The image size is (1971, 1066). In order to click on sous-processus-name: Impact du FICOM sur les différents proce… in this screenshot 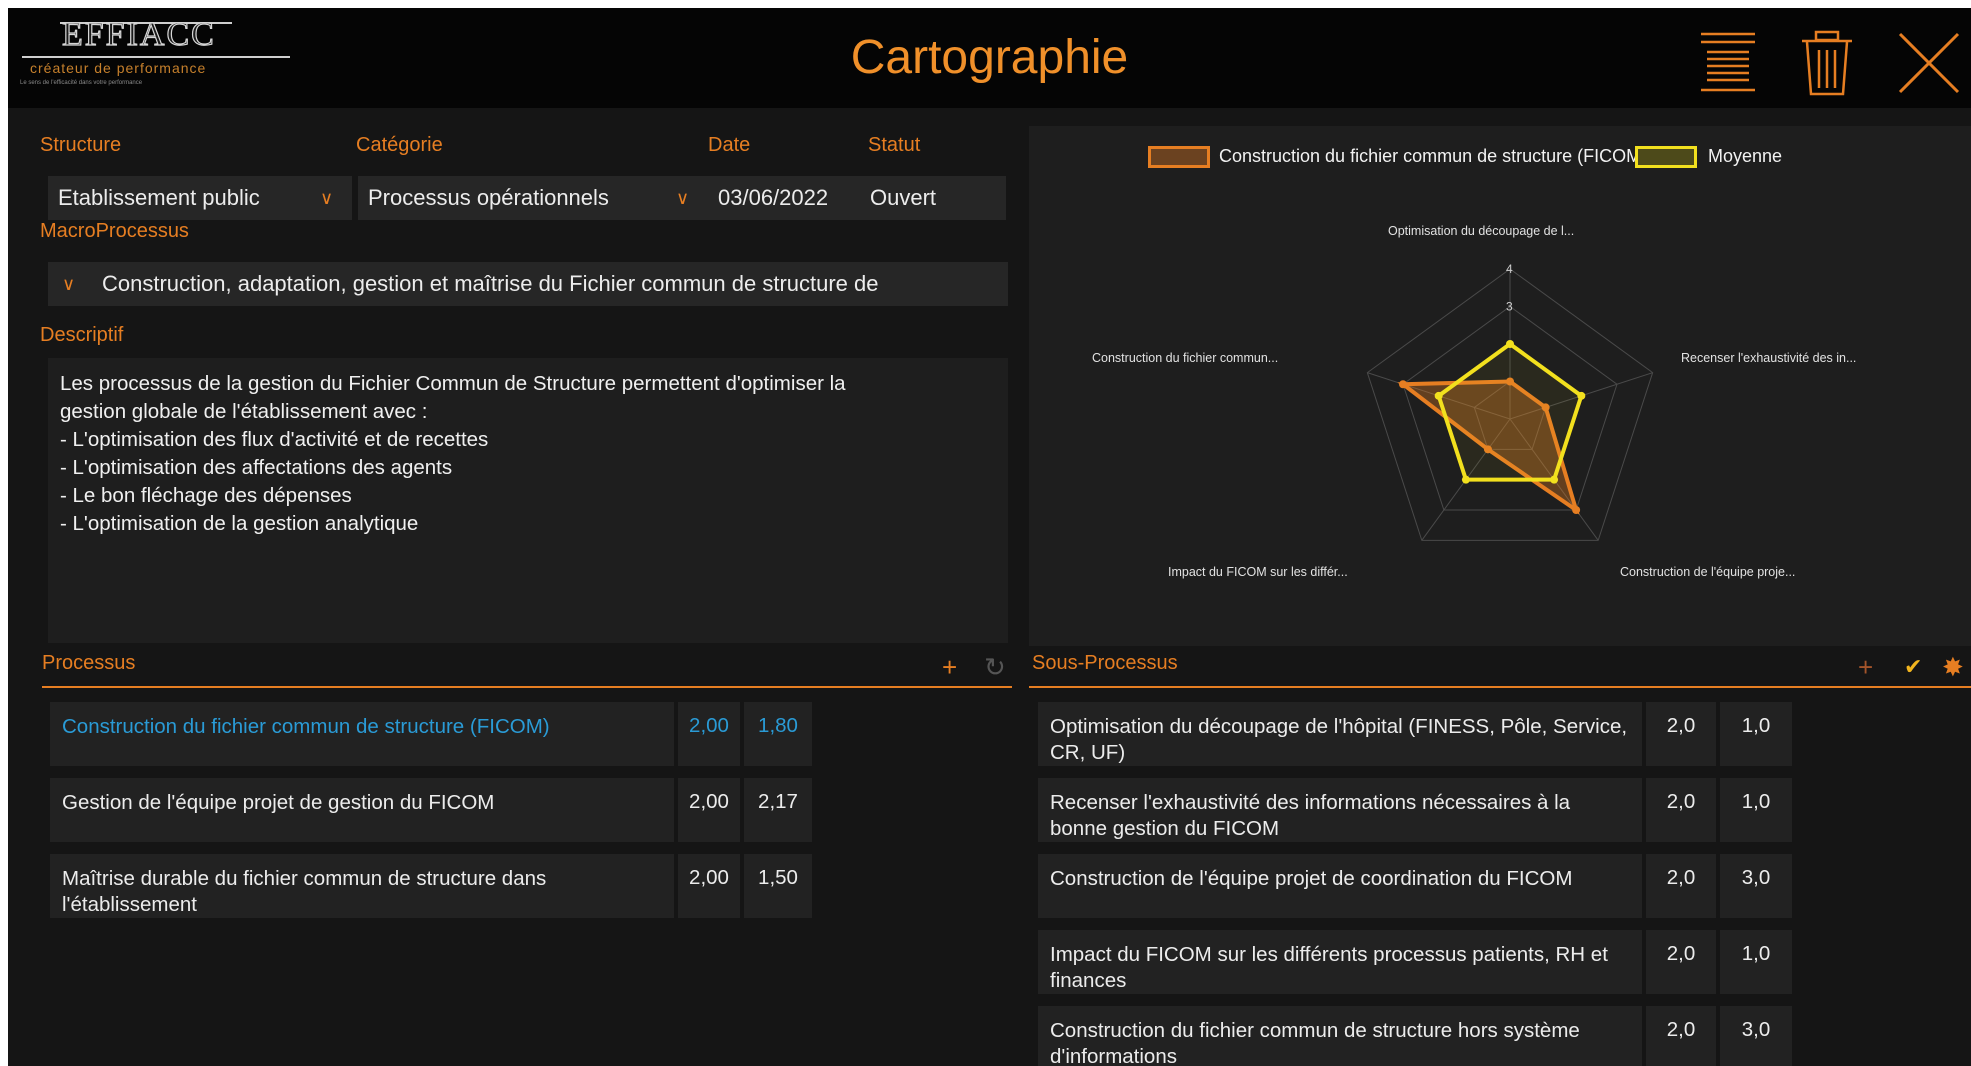, I will do `click(1340, 962)`.